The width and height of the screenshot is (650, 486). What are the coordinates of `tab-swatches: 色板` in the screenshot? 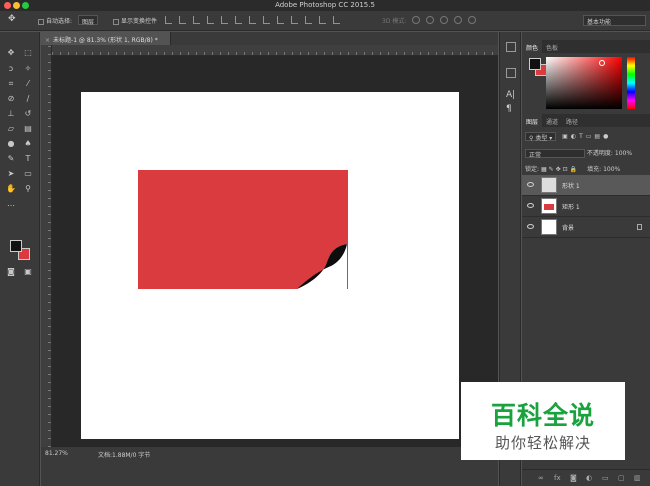 It's located at (552, 47).